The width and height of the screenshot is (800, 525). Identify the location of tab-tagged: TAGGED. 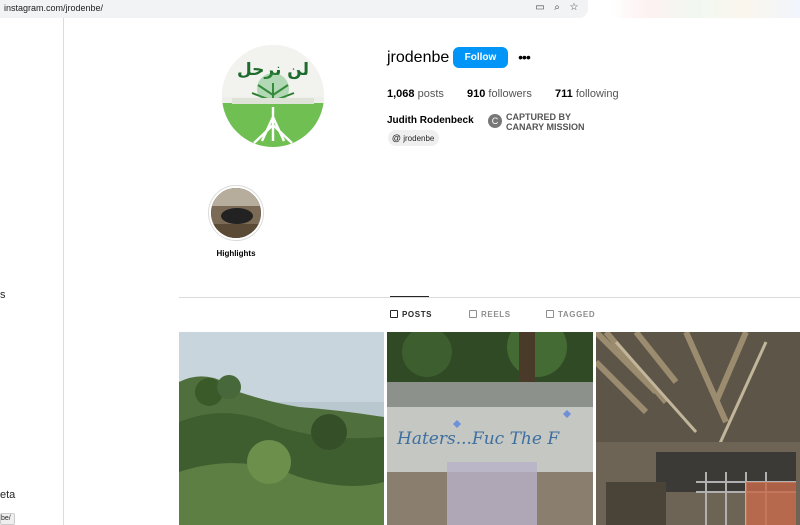
(570, 314).